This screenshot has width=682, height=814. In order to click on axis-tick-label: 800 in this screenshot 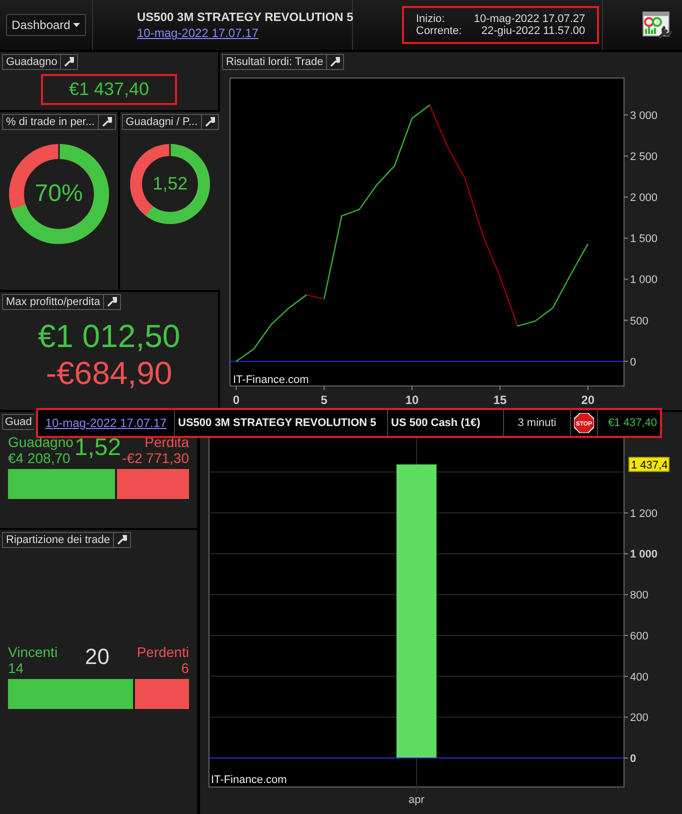, I will do `click(639, 596)`.